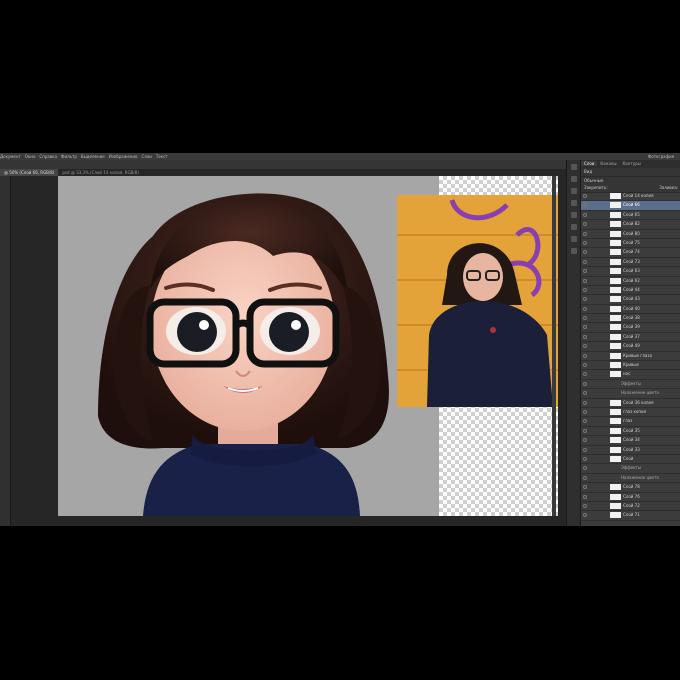  What do you see at coordinates (630, 172) in the screenshot?
I see `layer-filter-row: Вид` at bounding box center [630, 172].